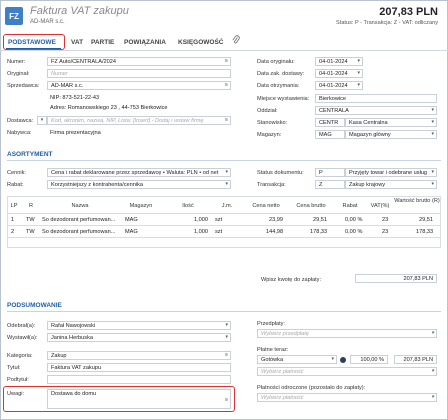  Describe the element at coordinates (347, 333) in the screenshot. I see `przedplaty-field: Wybierz przedpłatę ▾` at that location.